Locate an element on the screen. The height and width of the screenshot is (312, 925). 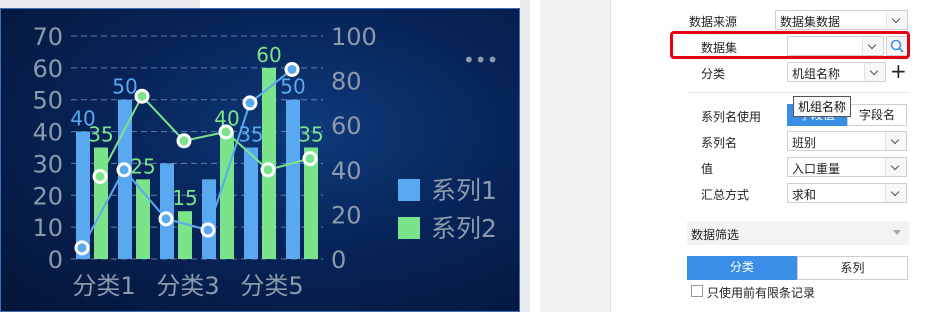
bar-data-label: 60 is located at coordinates (268, 55).